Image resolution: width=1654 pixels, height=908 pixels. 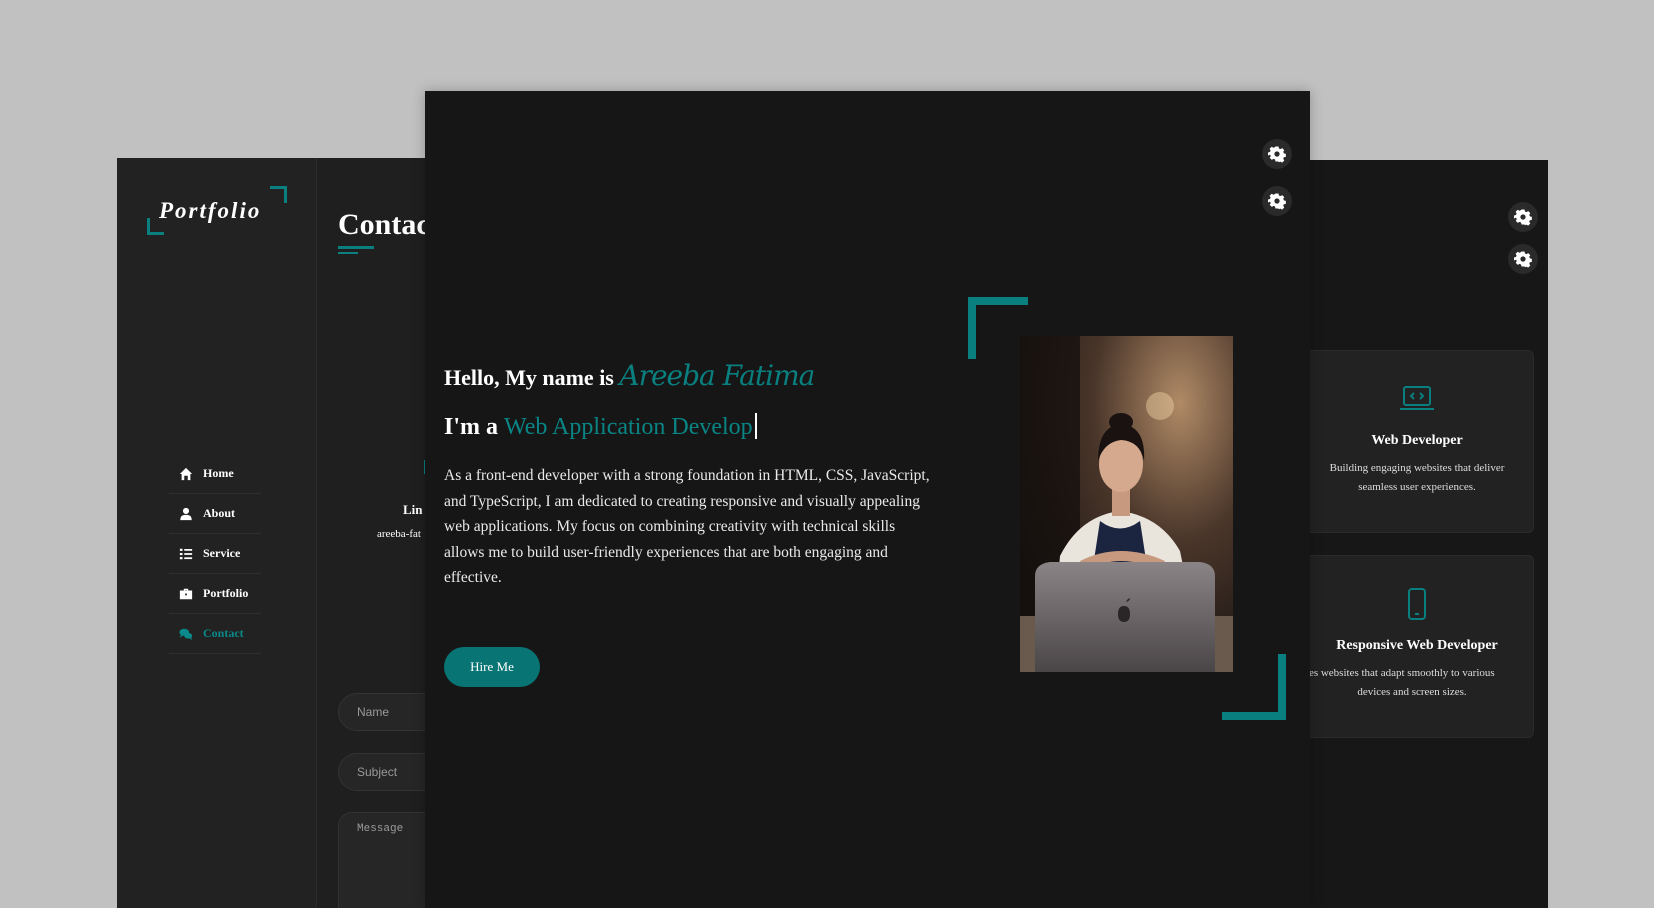 I want to click on message-field, so click(x=387, y=860).